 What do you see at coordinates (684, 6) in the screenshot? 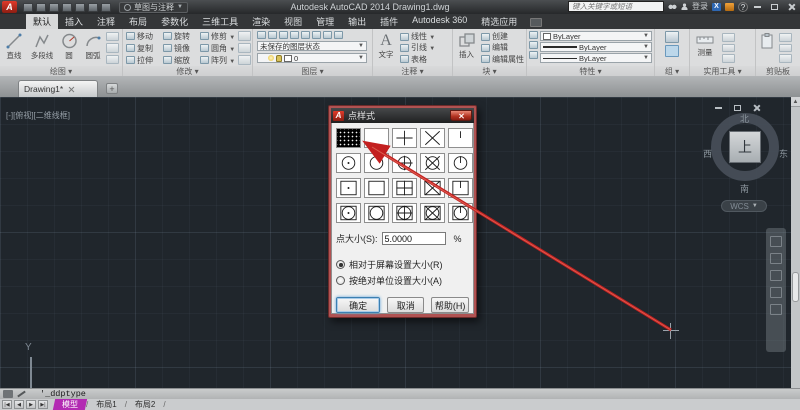
I see `user-icon` at bounding box center [684, 6].